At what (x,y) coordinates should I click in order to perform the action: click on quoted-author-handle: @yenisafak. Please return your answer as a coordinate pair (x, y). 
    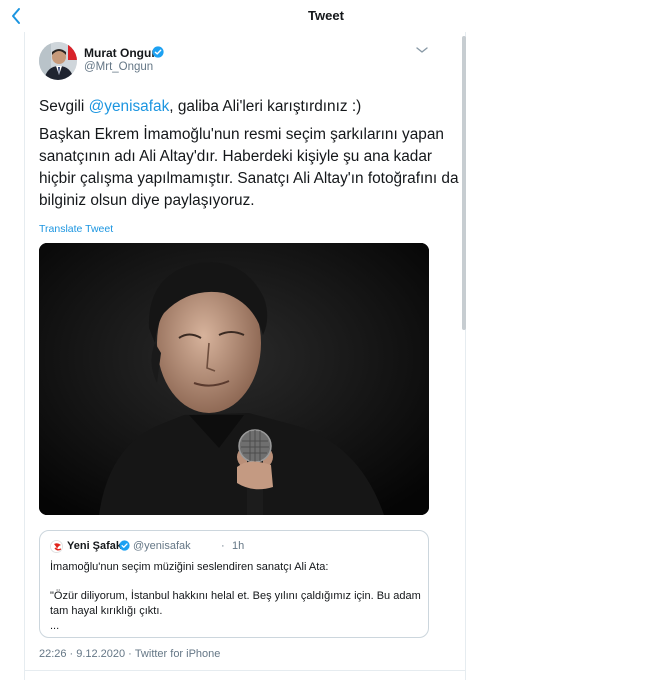
    Looking at the image, I should click on (162, 546).